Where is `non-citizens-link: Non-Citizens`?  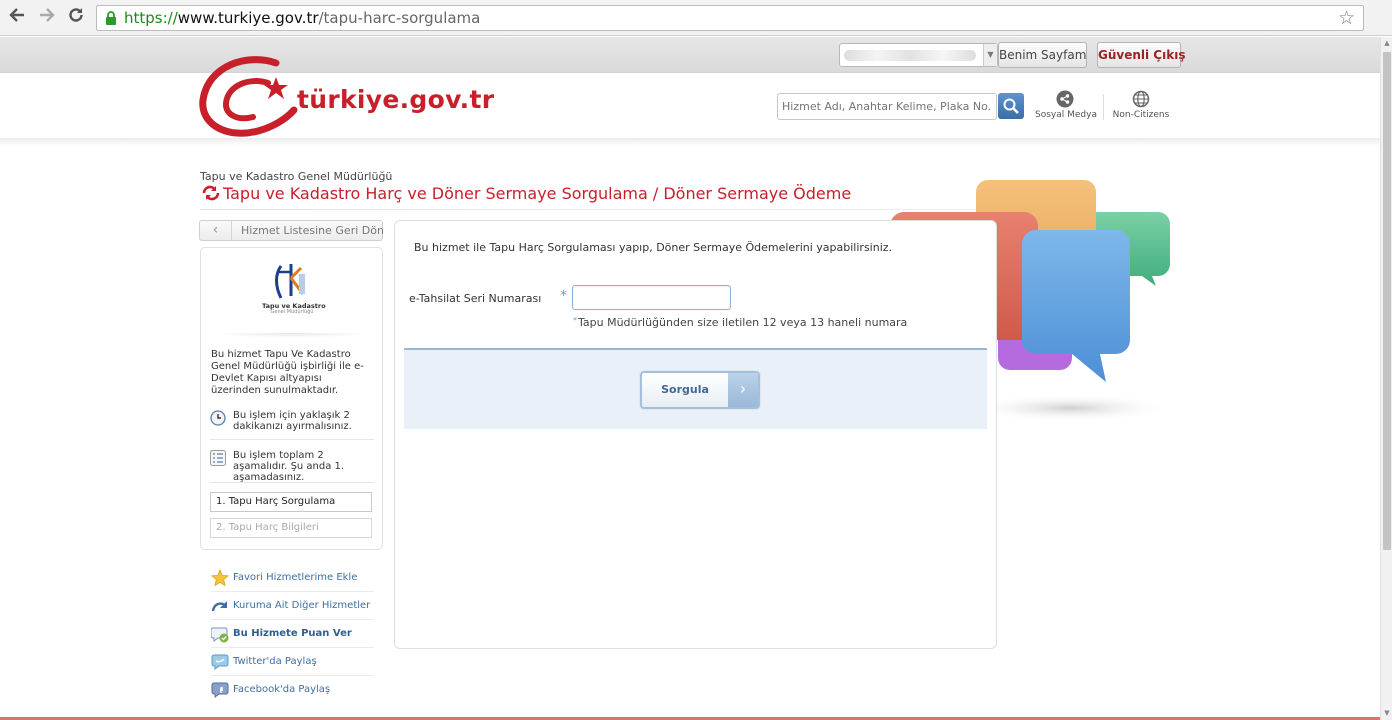 non-citizens-link: Non-Citizens is located at coordinates (1141, 105).